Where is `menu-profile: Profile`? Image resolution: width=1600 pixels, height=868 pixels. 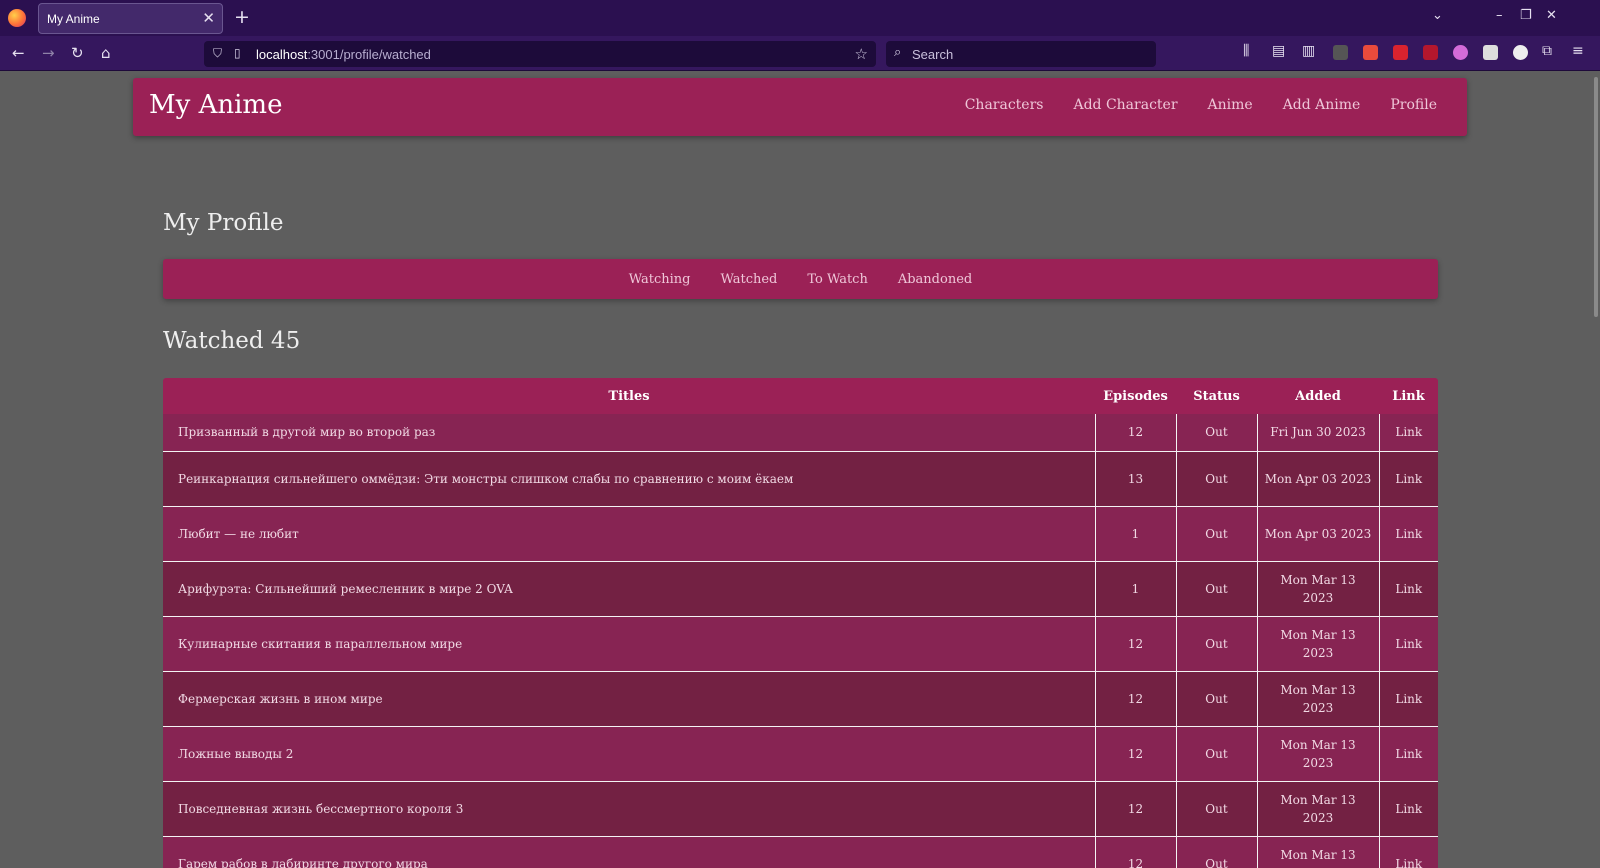 menu-profile: Profile is located at coordinates (1413, 105).